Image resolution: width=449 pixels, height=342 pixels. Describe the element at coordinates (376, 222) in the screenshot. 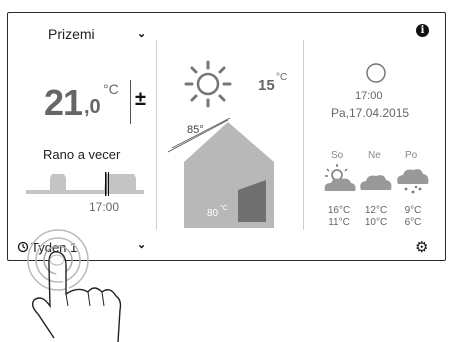

I see `forecast-2-low: 10°C` at that location.